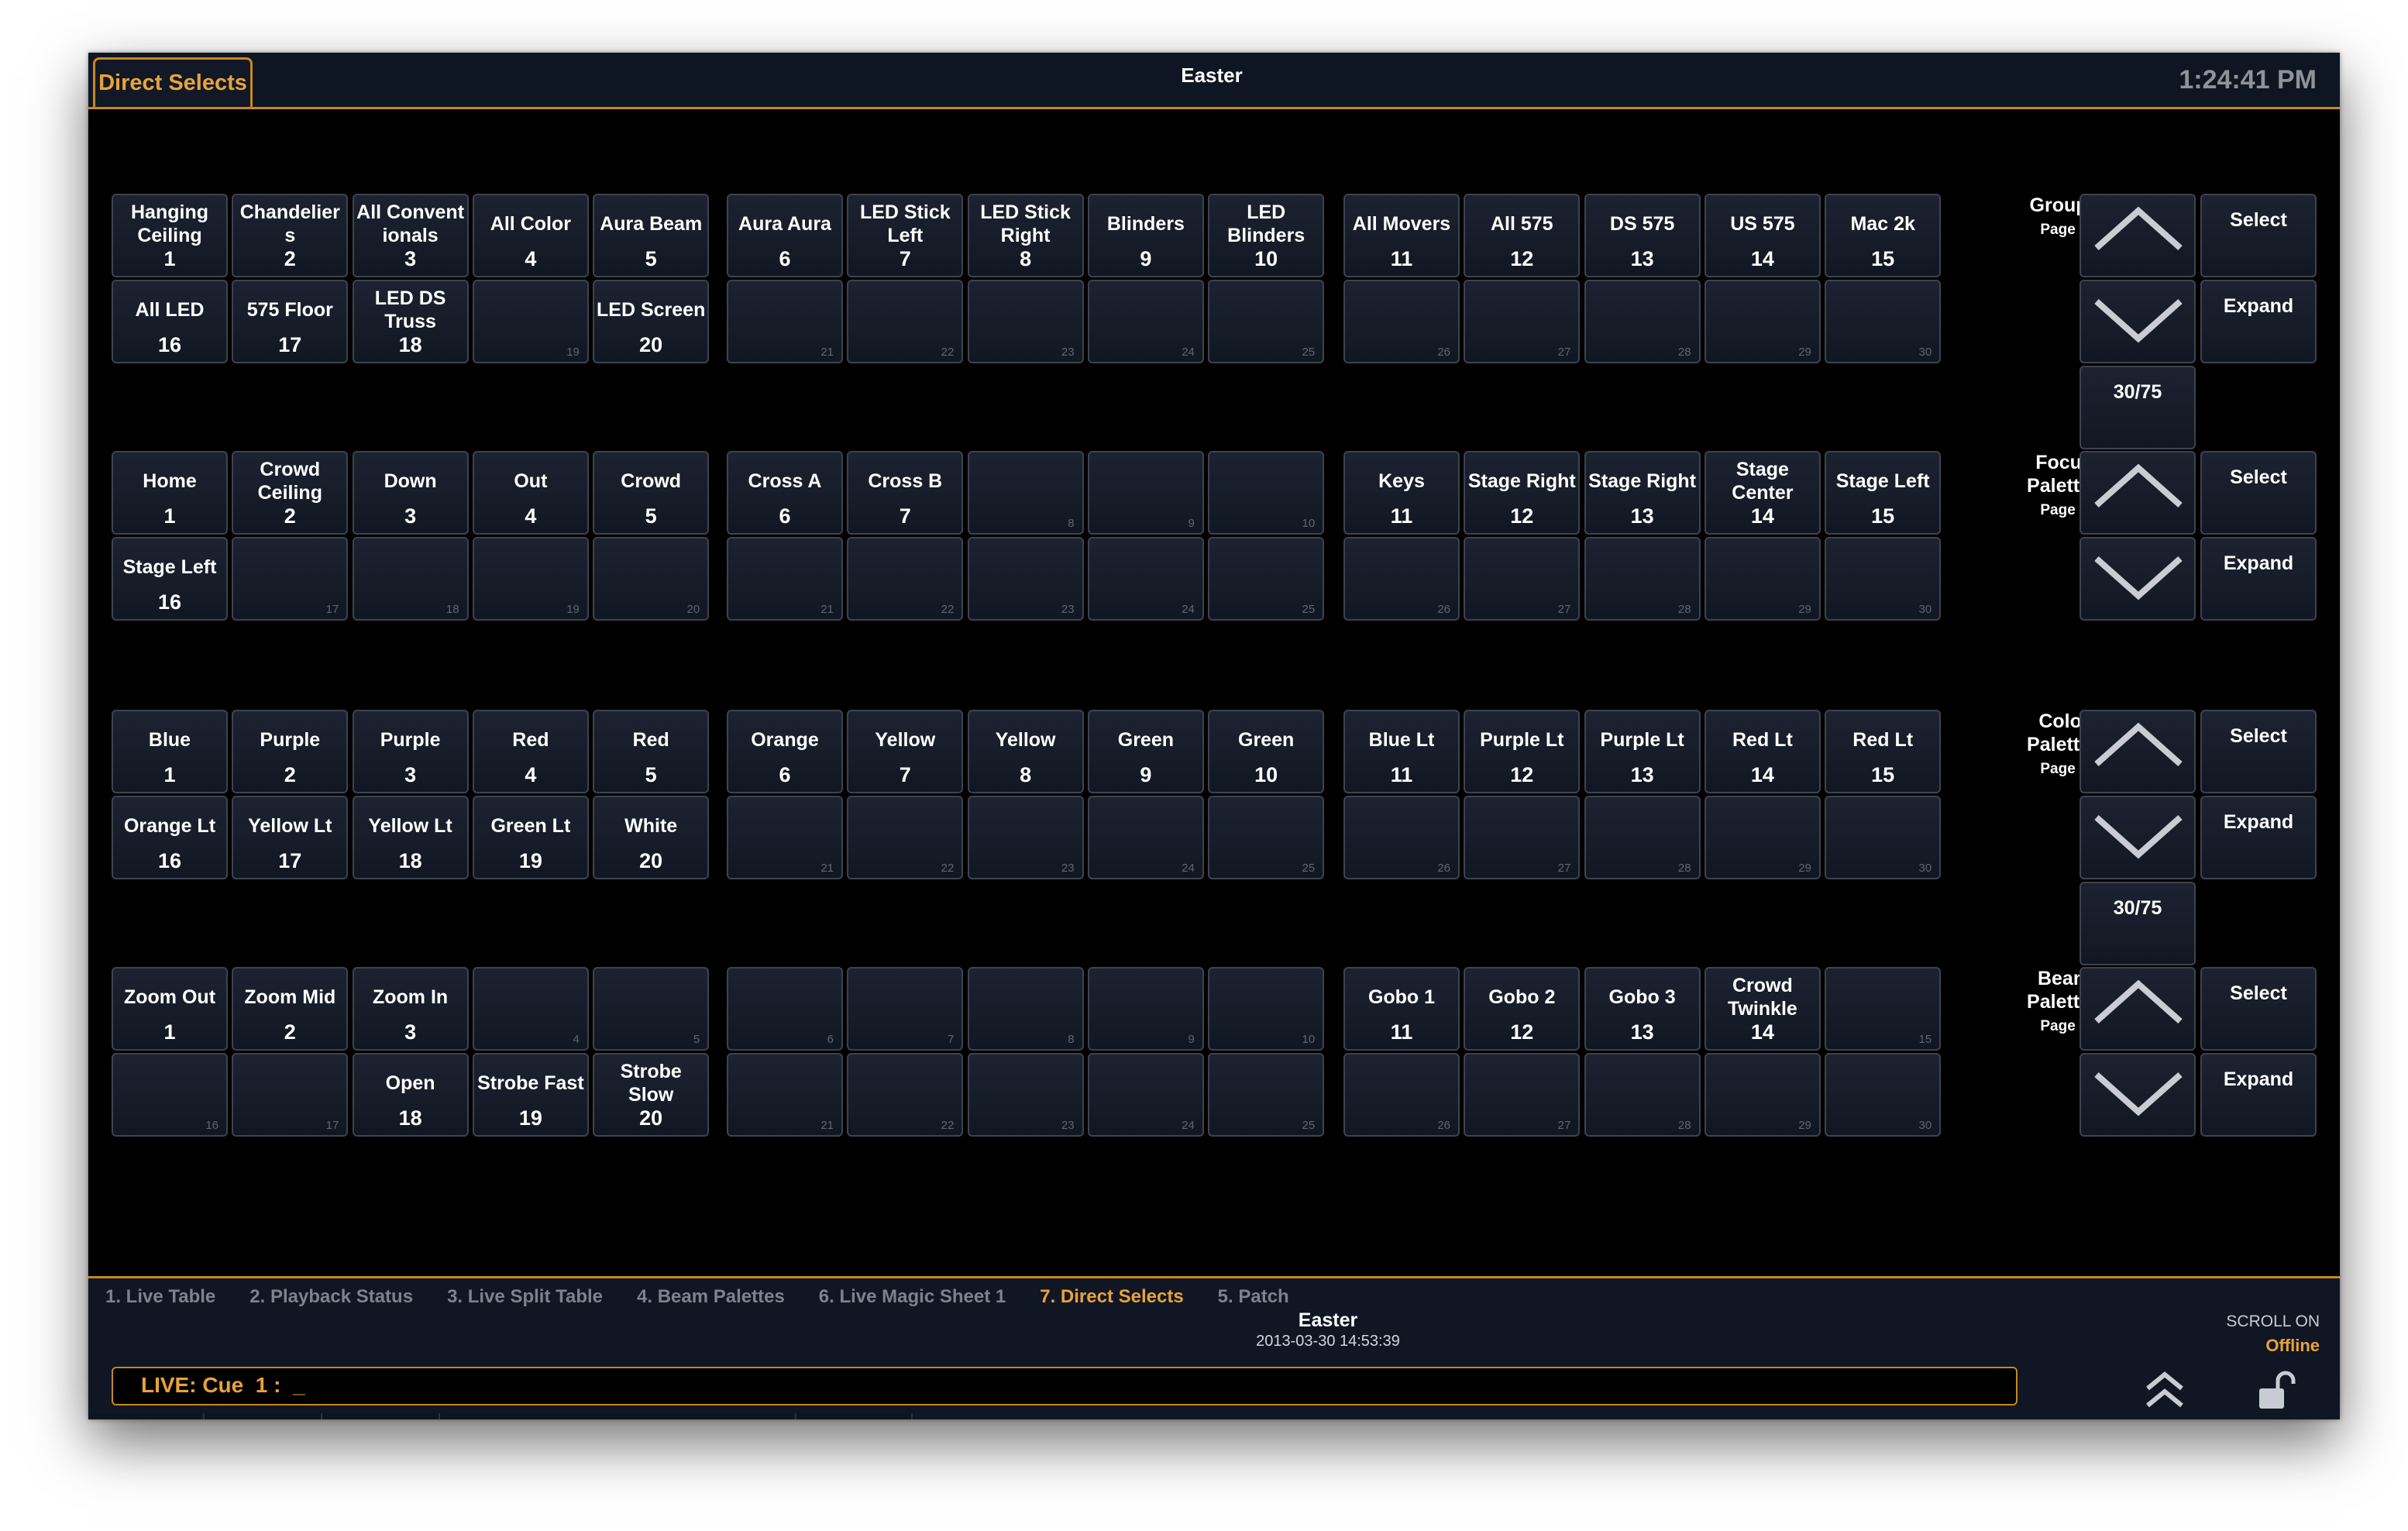 The image size is (2408, 1531). Describe the element at coordinates (1763, 1009) in the screenshot. I see `direct-select-button: Crowd Twinkle 14` at that location.